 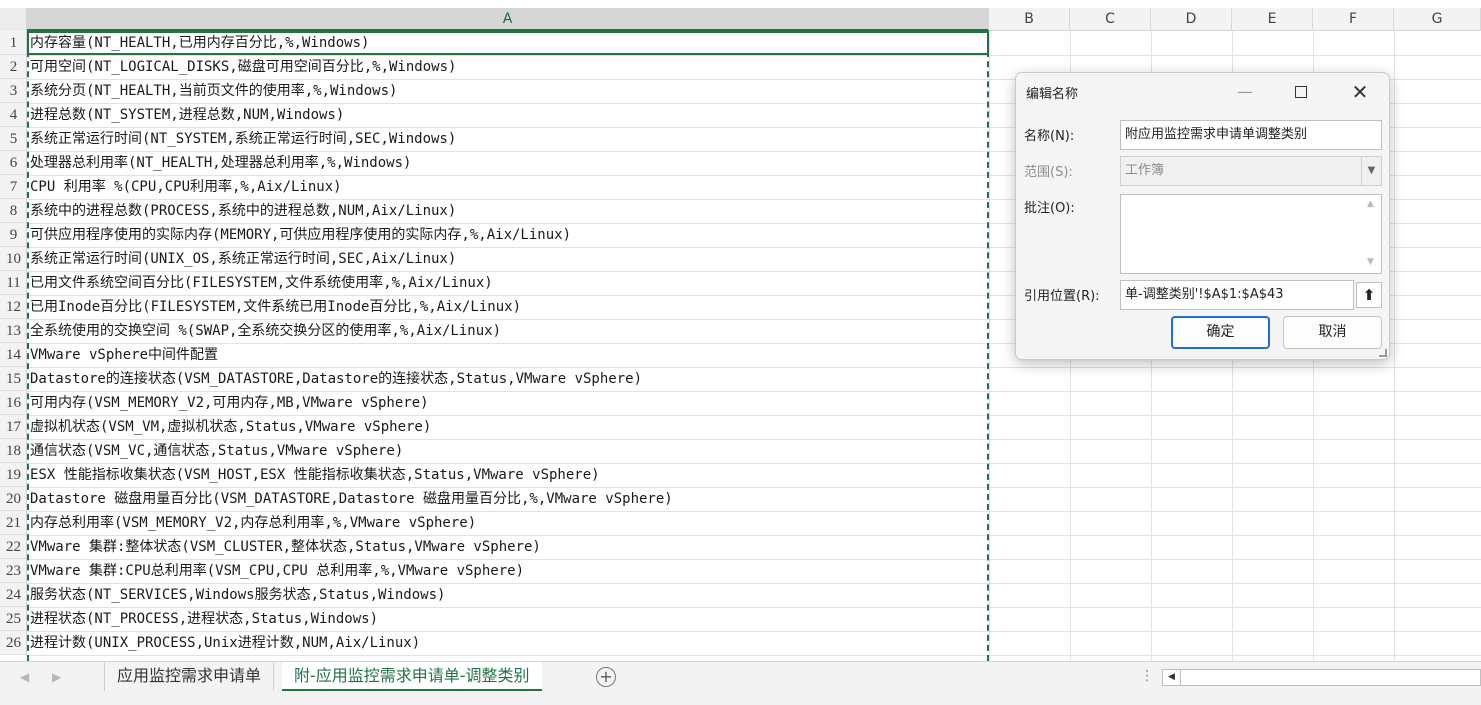 I want to click on row-number: 14, so click(x=13, y=355).